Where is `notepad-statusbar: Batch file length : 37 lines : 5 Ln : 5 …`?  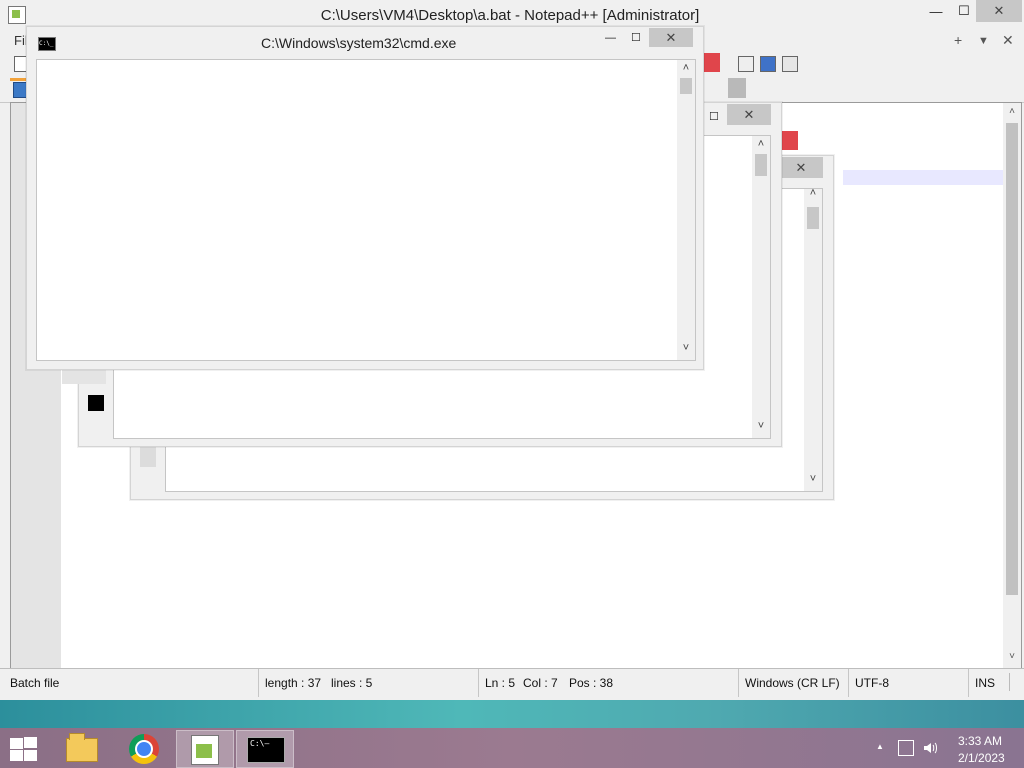 notepad-statusbar: Batch file length : 37 lines : 5 Ln : 5 … is located at coordinates (512, 682).